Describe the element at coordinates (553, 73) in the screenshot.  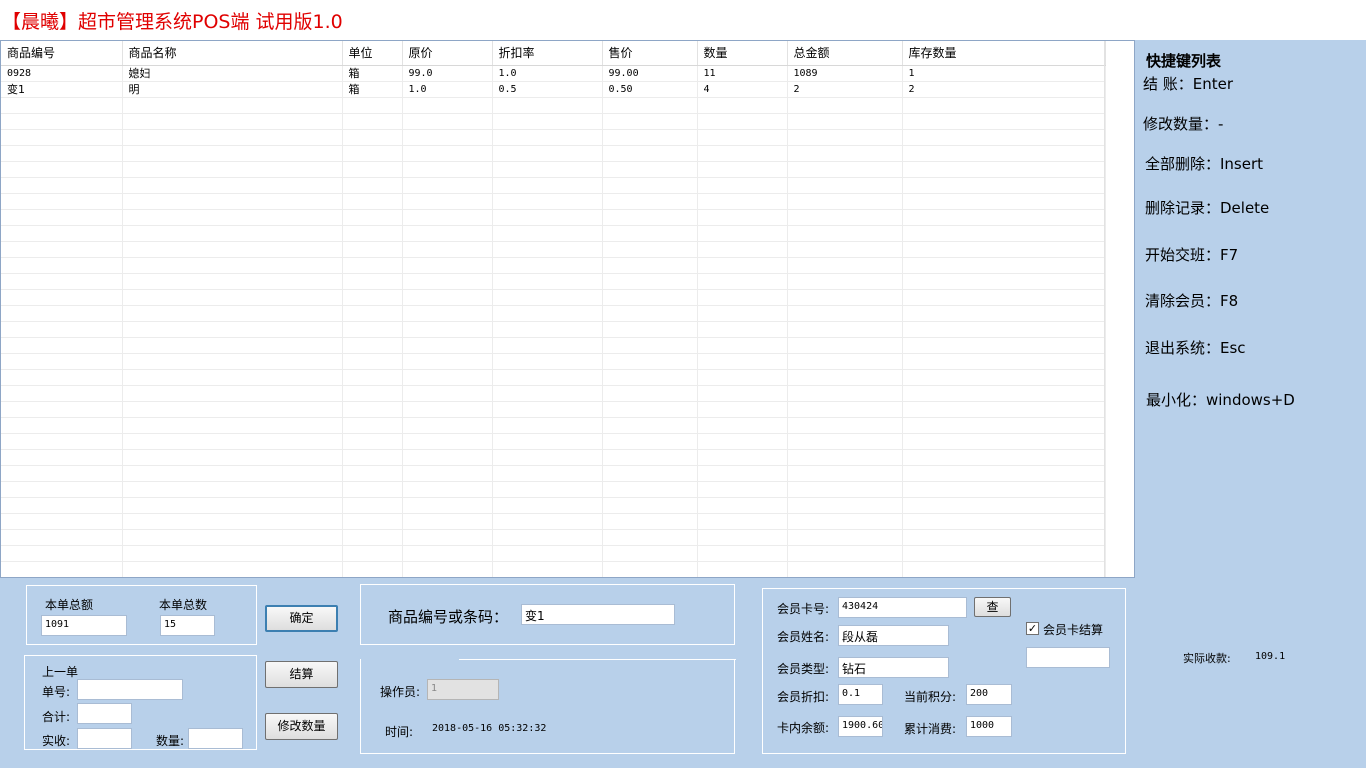
I see `table-row: 0928 媳妇 箱 99.0 1.0 99.00 11 1089 1` at that location.